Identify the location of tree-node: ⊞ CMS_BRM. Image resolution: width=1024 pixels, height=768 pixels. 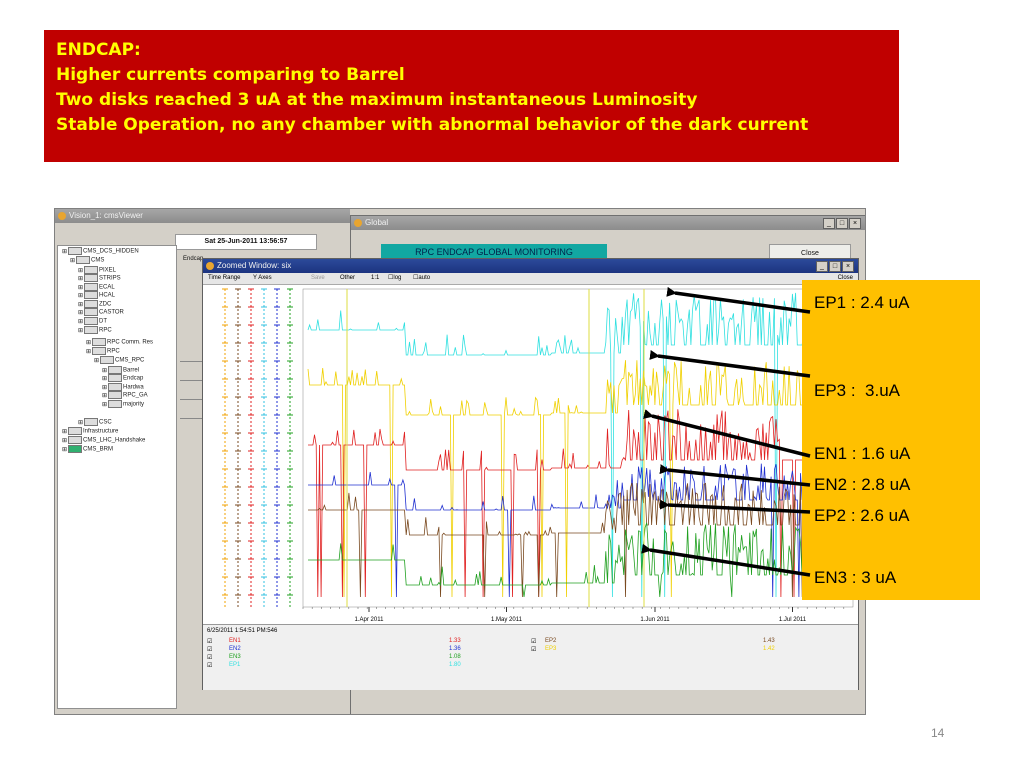
(87, 449).